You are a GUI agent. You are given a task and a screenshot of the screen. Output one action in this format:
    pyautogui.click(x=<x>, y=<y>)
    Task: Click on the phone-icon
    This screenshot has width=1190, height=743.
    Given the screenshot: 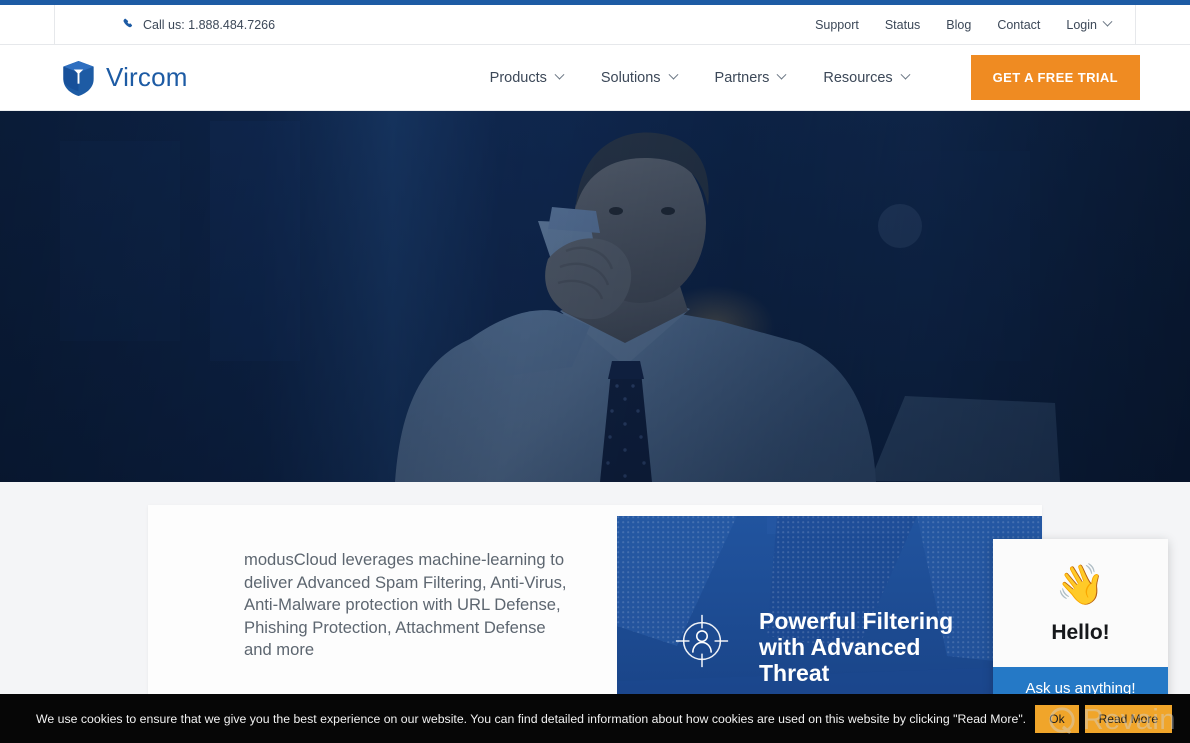 What is the action you would take?
    pyautogui.click(x=129, y=25)
    